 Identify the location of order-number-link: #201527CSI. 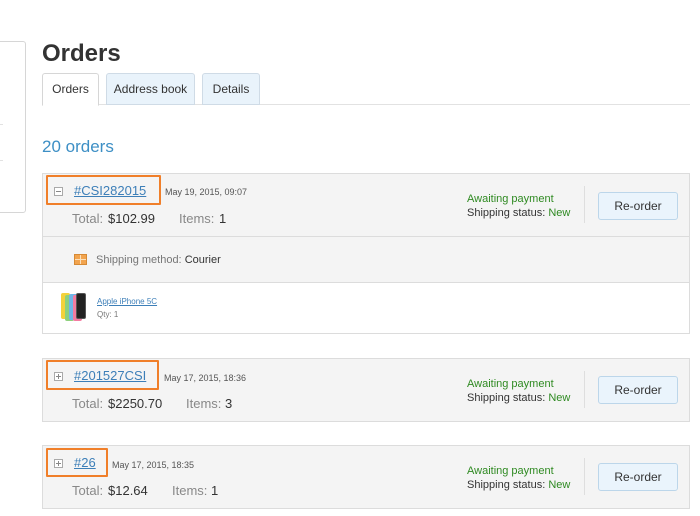
(110, 375).